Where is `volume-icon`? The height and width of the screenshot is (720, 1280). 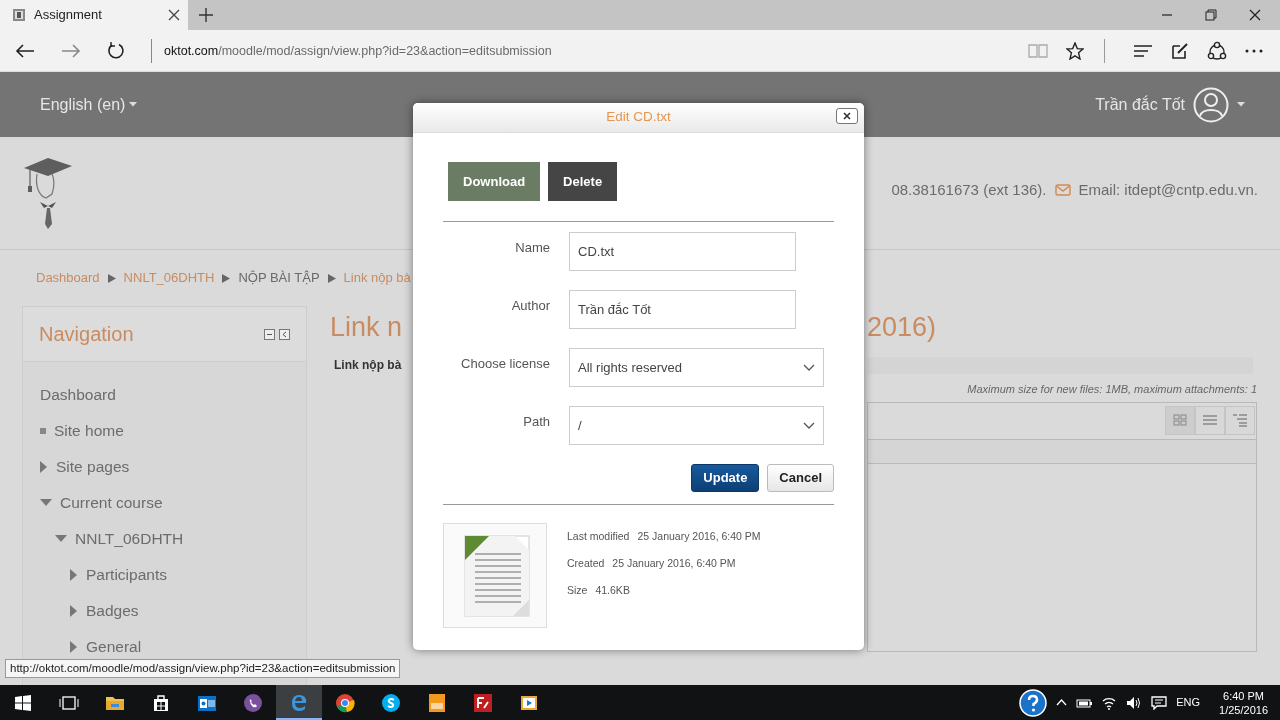 volume-icon is located at coordinates (1134, 702).